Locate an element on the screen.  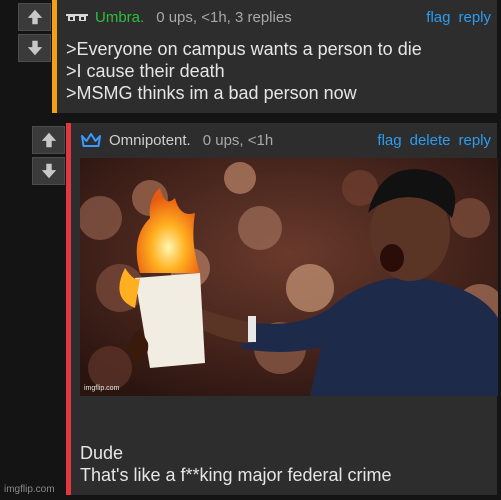
comment-1-meta: 0 ups, <1h, 3 replies is located at coordinates (224, 17).